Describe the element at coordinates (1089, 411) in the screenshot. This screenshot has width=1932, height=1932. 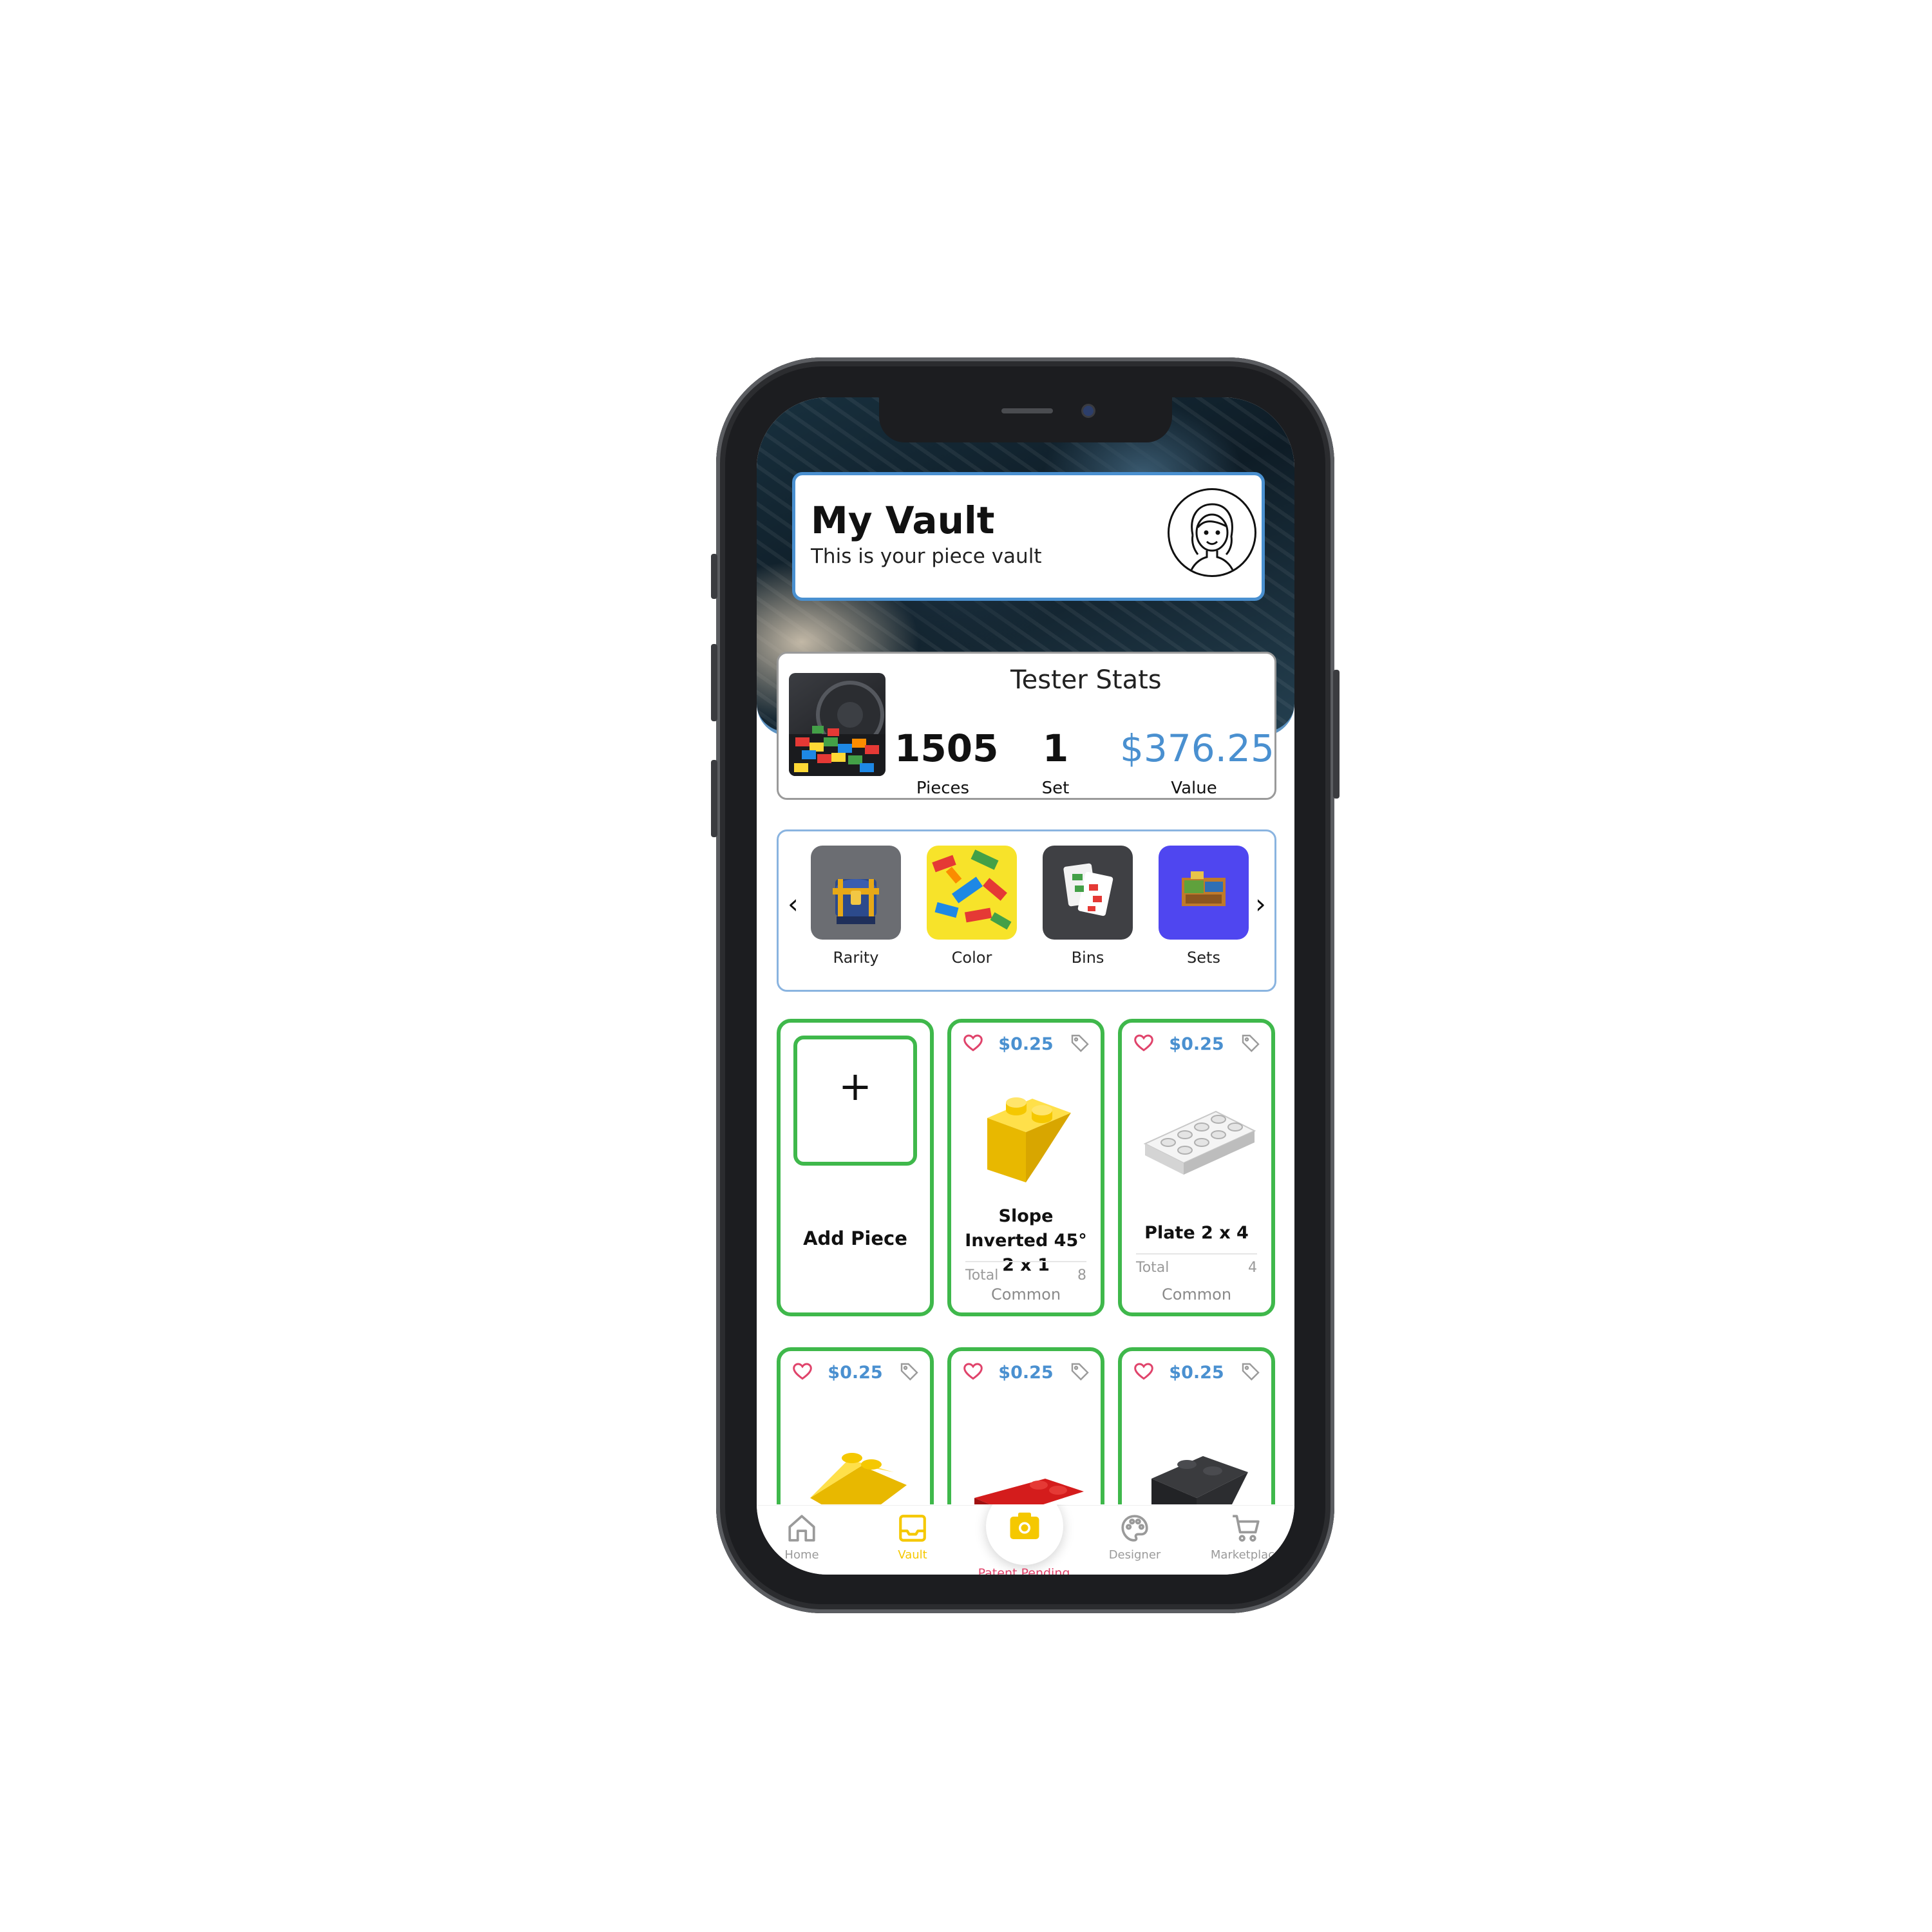
I see `front-camera` at that location.